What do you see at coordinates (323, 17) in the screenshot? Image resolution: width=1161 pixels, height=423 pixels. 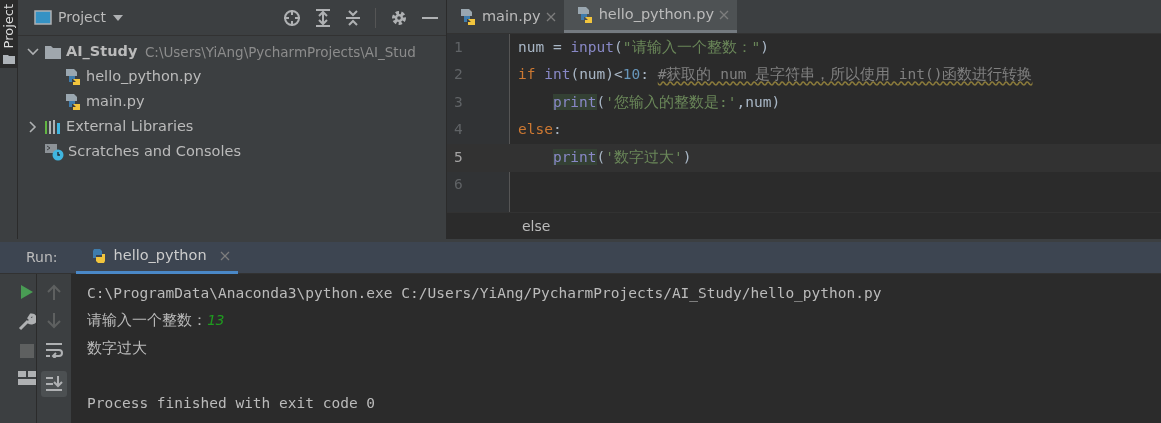 I see `expand-all-icon` at bounding box center [323, 17].